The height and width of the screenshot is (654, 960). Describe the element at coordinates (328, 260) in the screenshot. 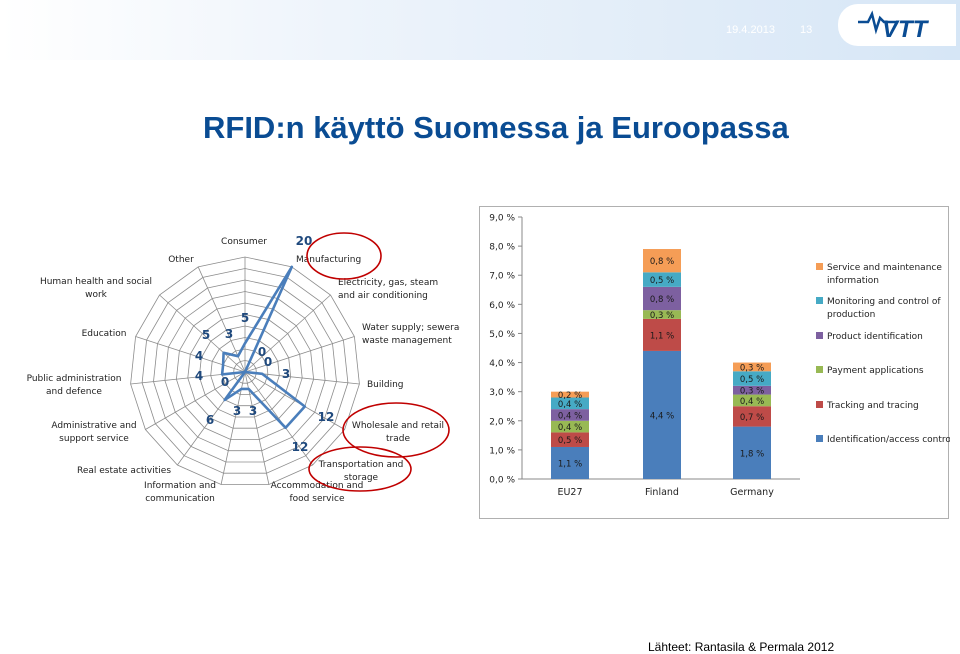

I see `radar-category-label-manufacturing: Manufacturing` at that location.